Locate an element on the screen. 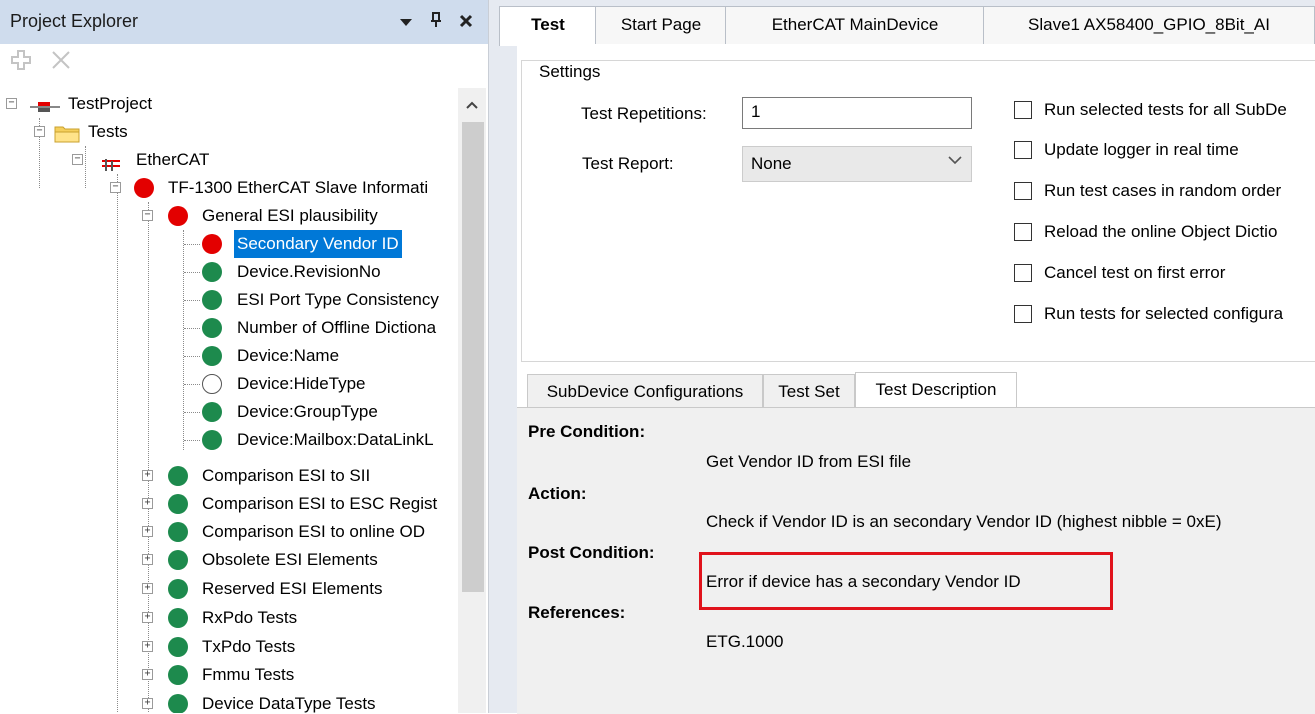  checkbox-label: Update logger in real time is located at coordinates (1141, 149).